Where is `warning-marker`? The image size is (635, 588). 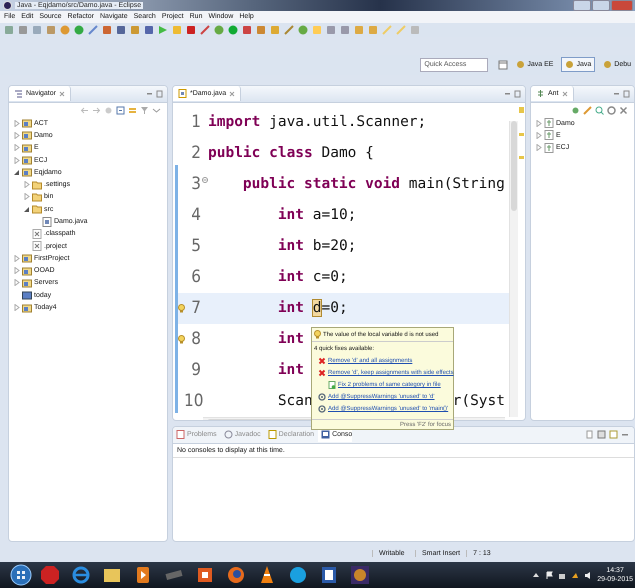
warning-marker is located at coordinates (521, 134).